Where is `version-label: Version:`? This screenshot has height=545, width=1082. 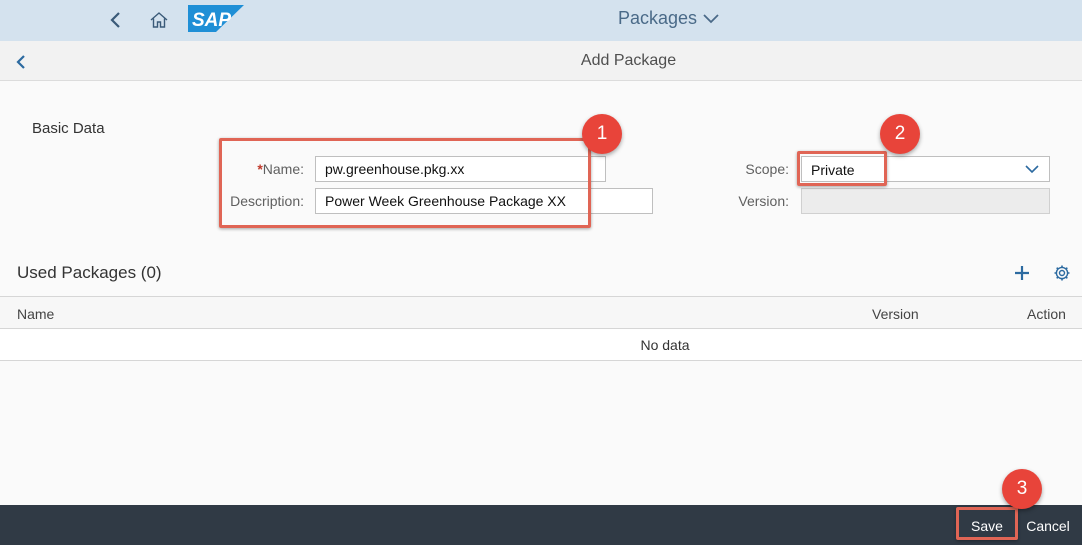 version-label: Version: is located at coordinates (763, 201).